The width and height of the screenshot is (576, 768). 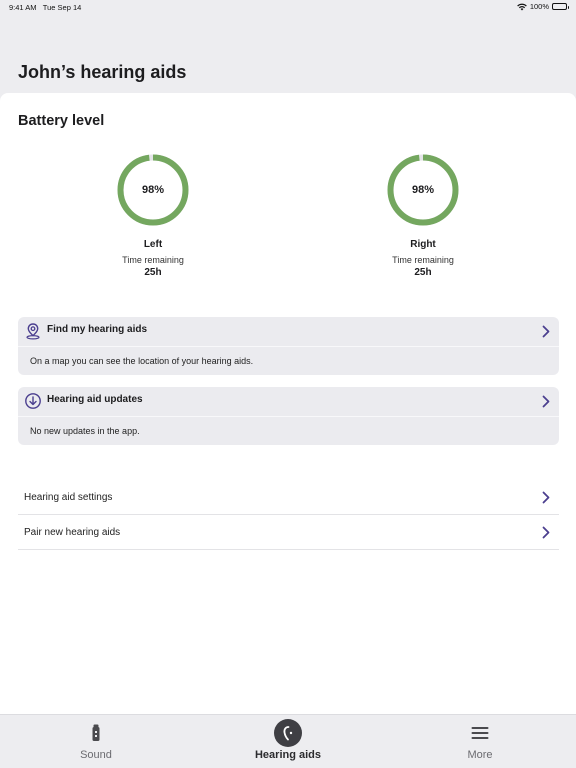 I want to click on location-pin-icon, so click(x=33, y=331).